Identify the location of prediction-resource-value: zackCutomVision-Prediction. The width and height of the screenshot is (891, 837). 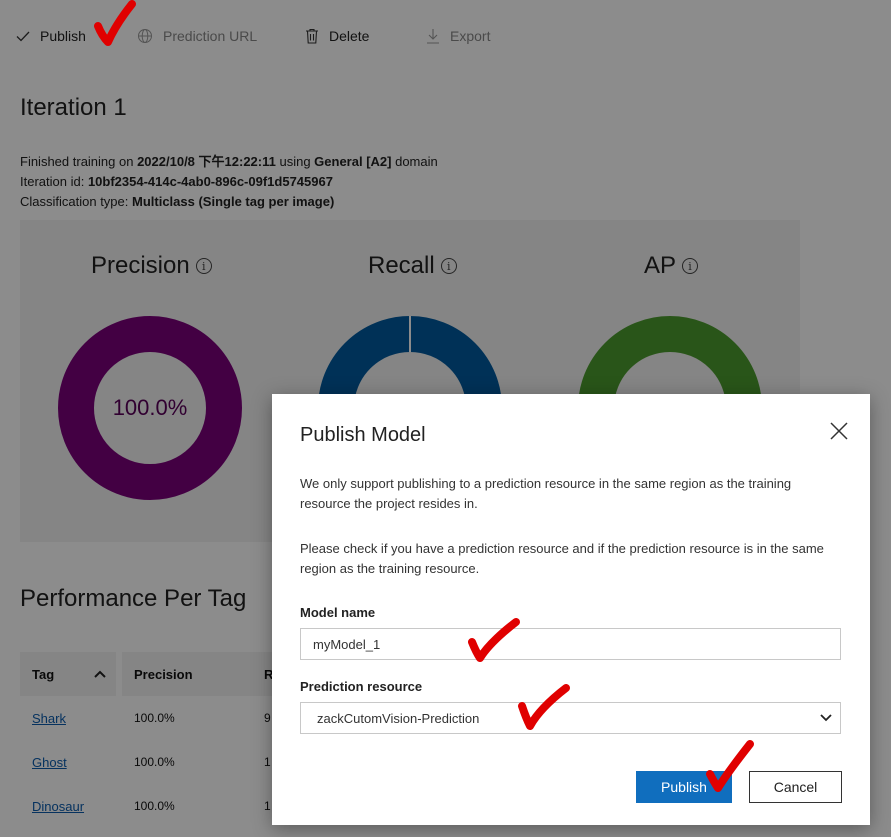
(398, 718).